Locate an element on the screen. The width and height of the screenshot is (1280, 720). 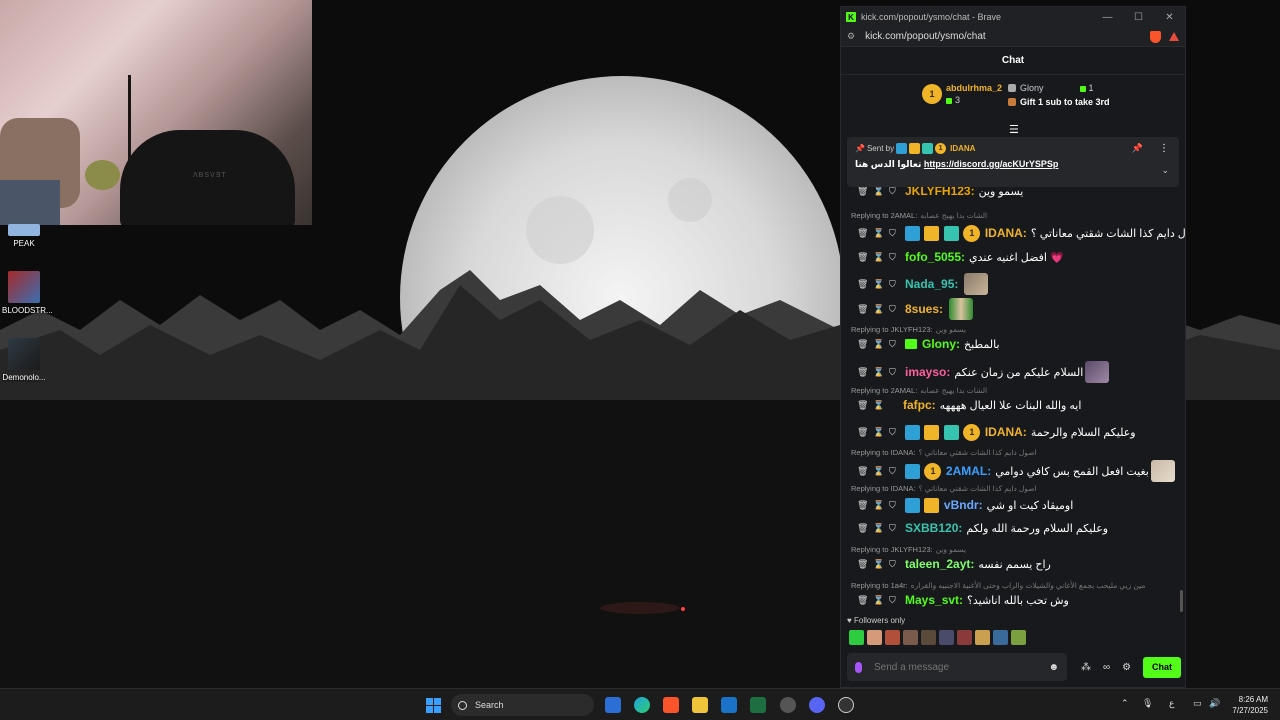
username: Nada_95: is located at coordinates (931, 284).